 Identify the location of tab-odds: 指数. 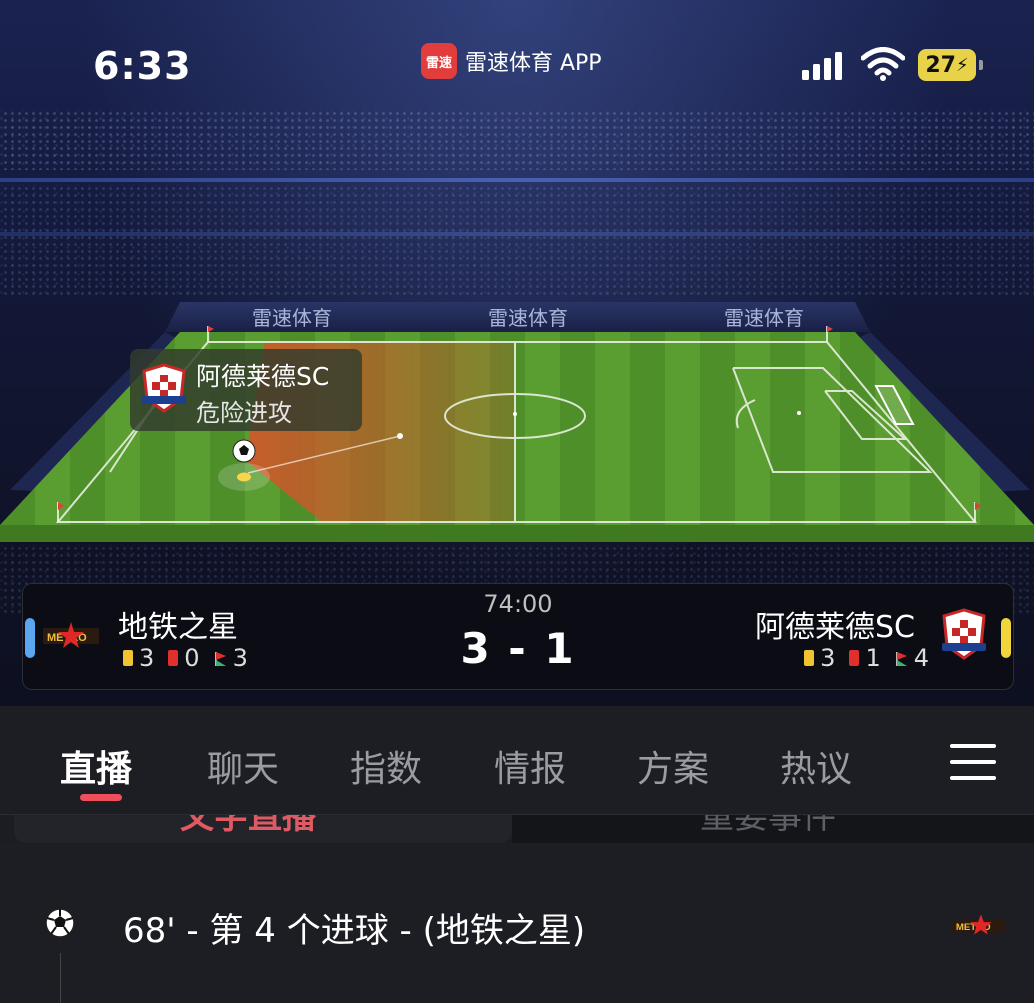
(386, 766).